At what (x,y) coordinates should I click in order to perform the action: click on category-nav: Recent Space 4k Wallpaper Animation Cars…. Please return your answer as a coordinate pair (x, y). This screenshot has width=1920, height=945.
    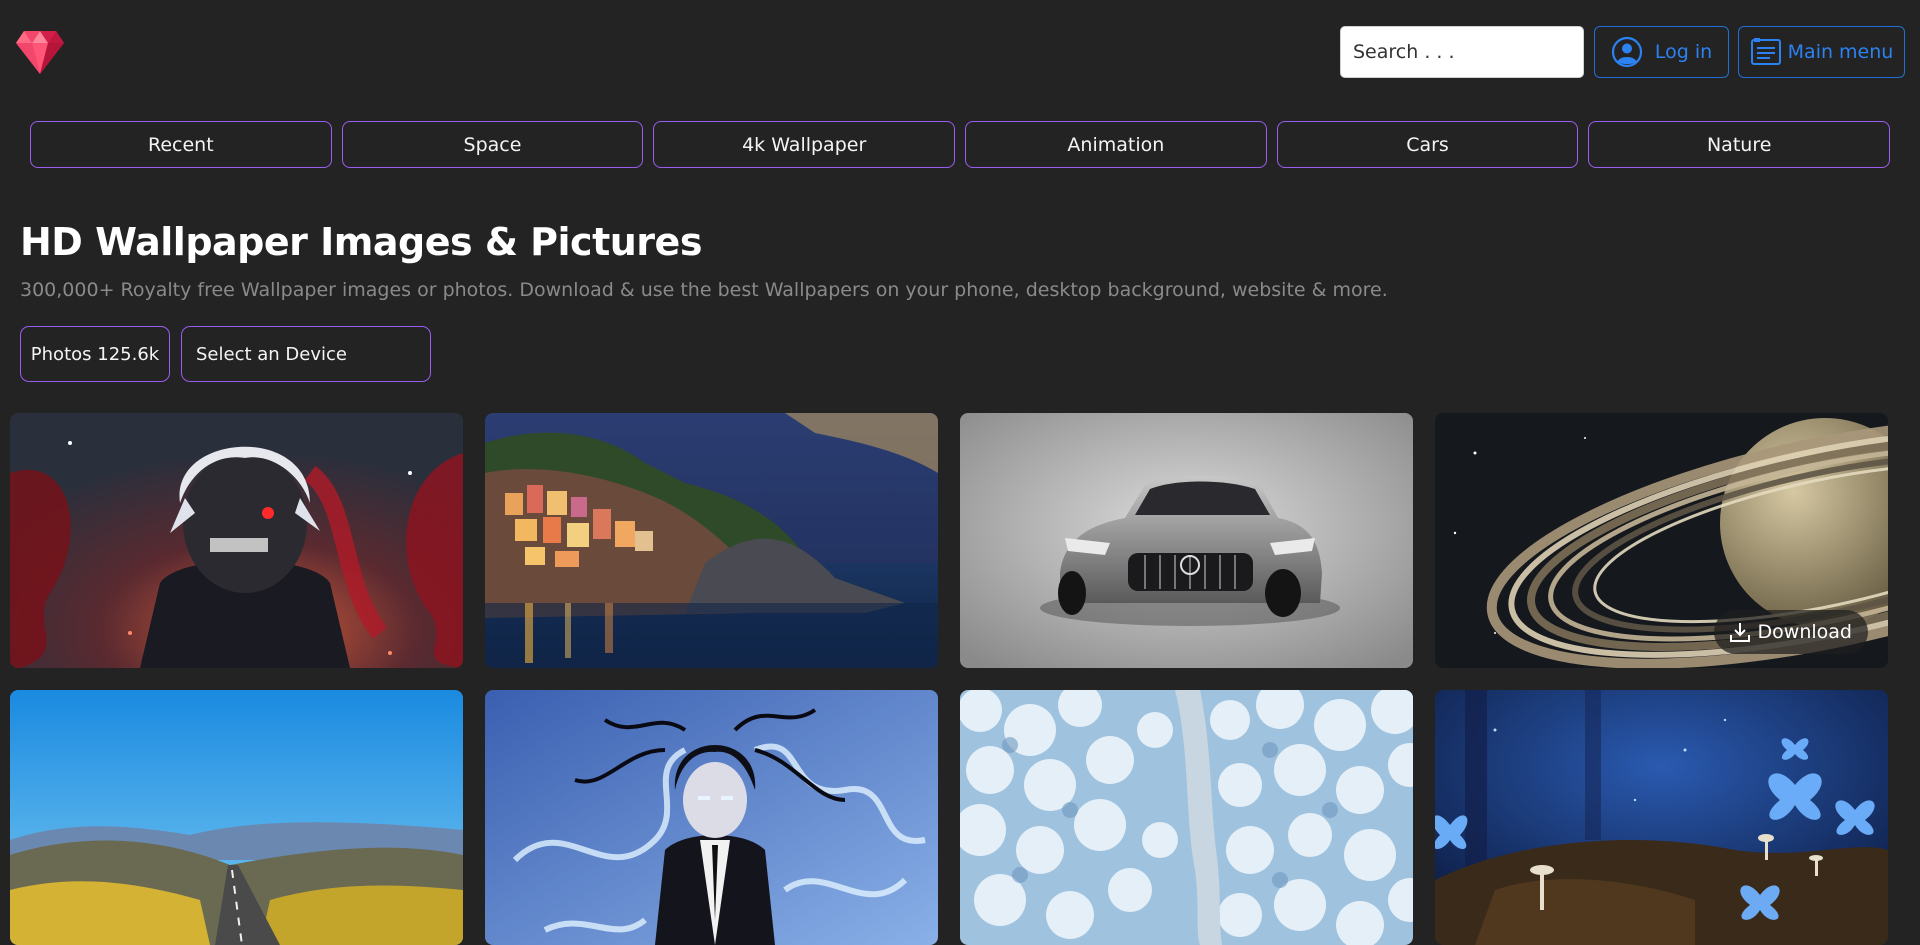
    Looking at the image, I should click on (960, 144).